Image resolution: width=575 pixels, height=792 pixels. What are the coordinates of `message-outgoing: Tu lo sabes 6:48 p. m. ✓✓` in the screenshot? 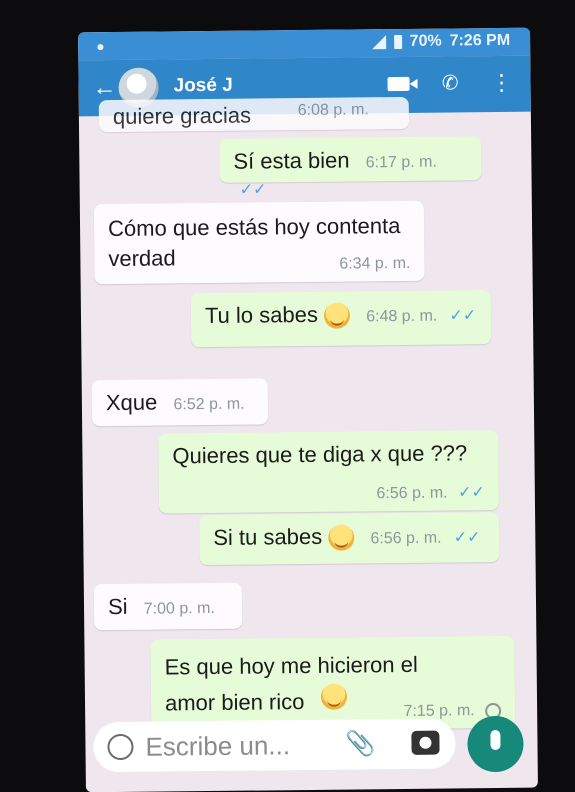 It's located at (341, 319).